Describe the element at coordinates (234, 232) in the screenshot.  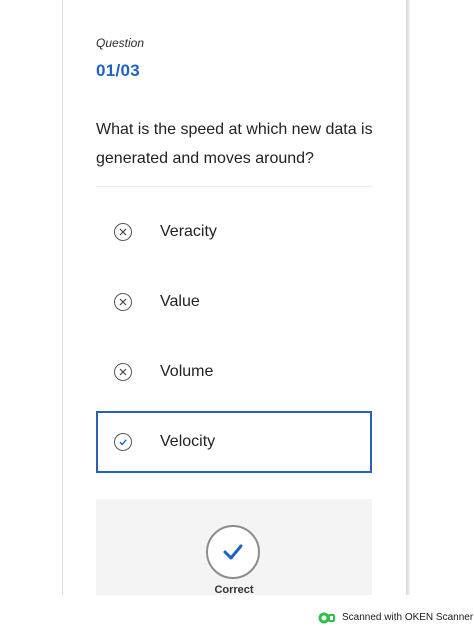
I see `option-veracity: Veracity` at that location.